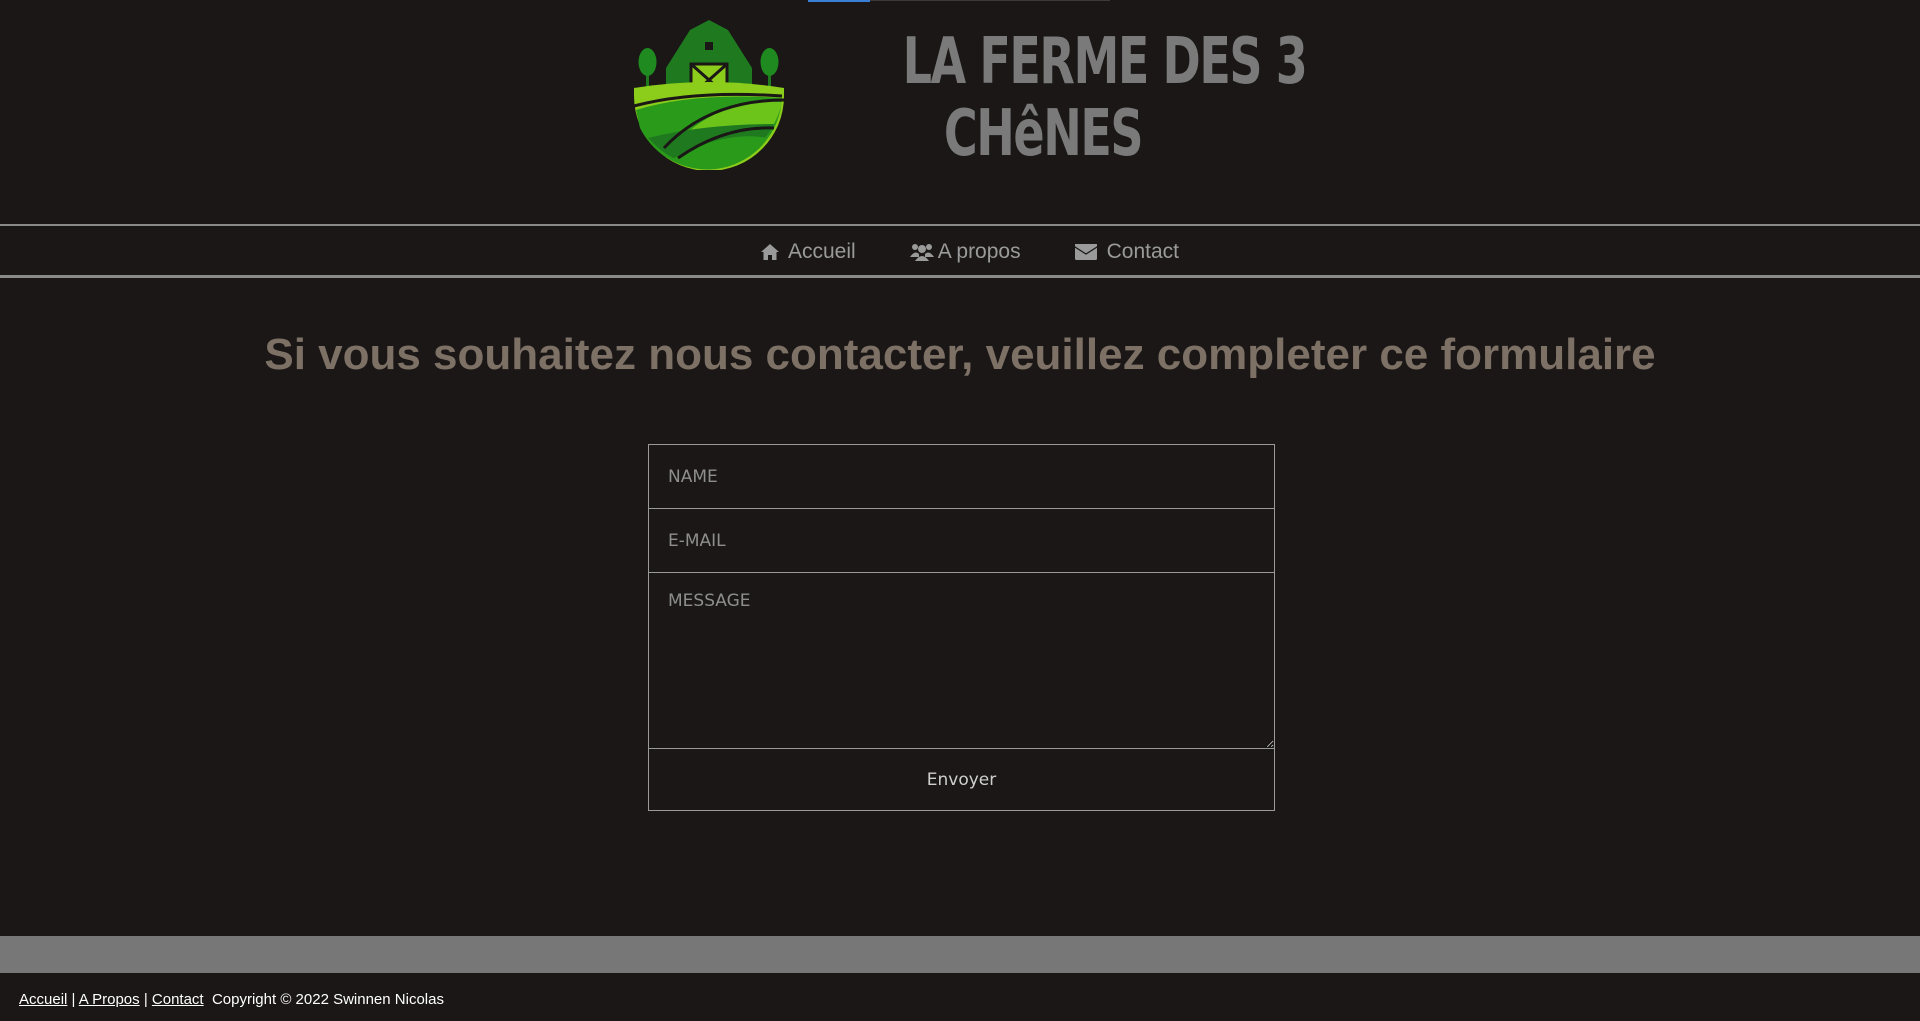  I want to click on envelope-icon, so click(1085, 251).